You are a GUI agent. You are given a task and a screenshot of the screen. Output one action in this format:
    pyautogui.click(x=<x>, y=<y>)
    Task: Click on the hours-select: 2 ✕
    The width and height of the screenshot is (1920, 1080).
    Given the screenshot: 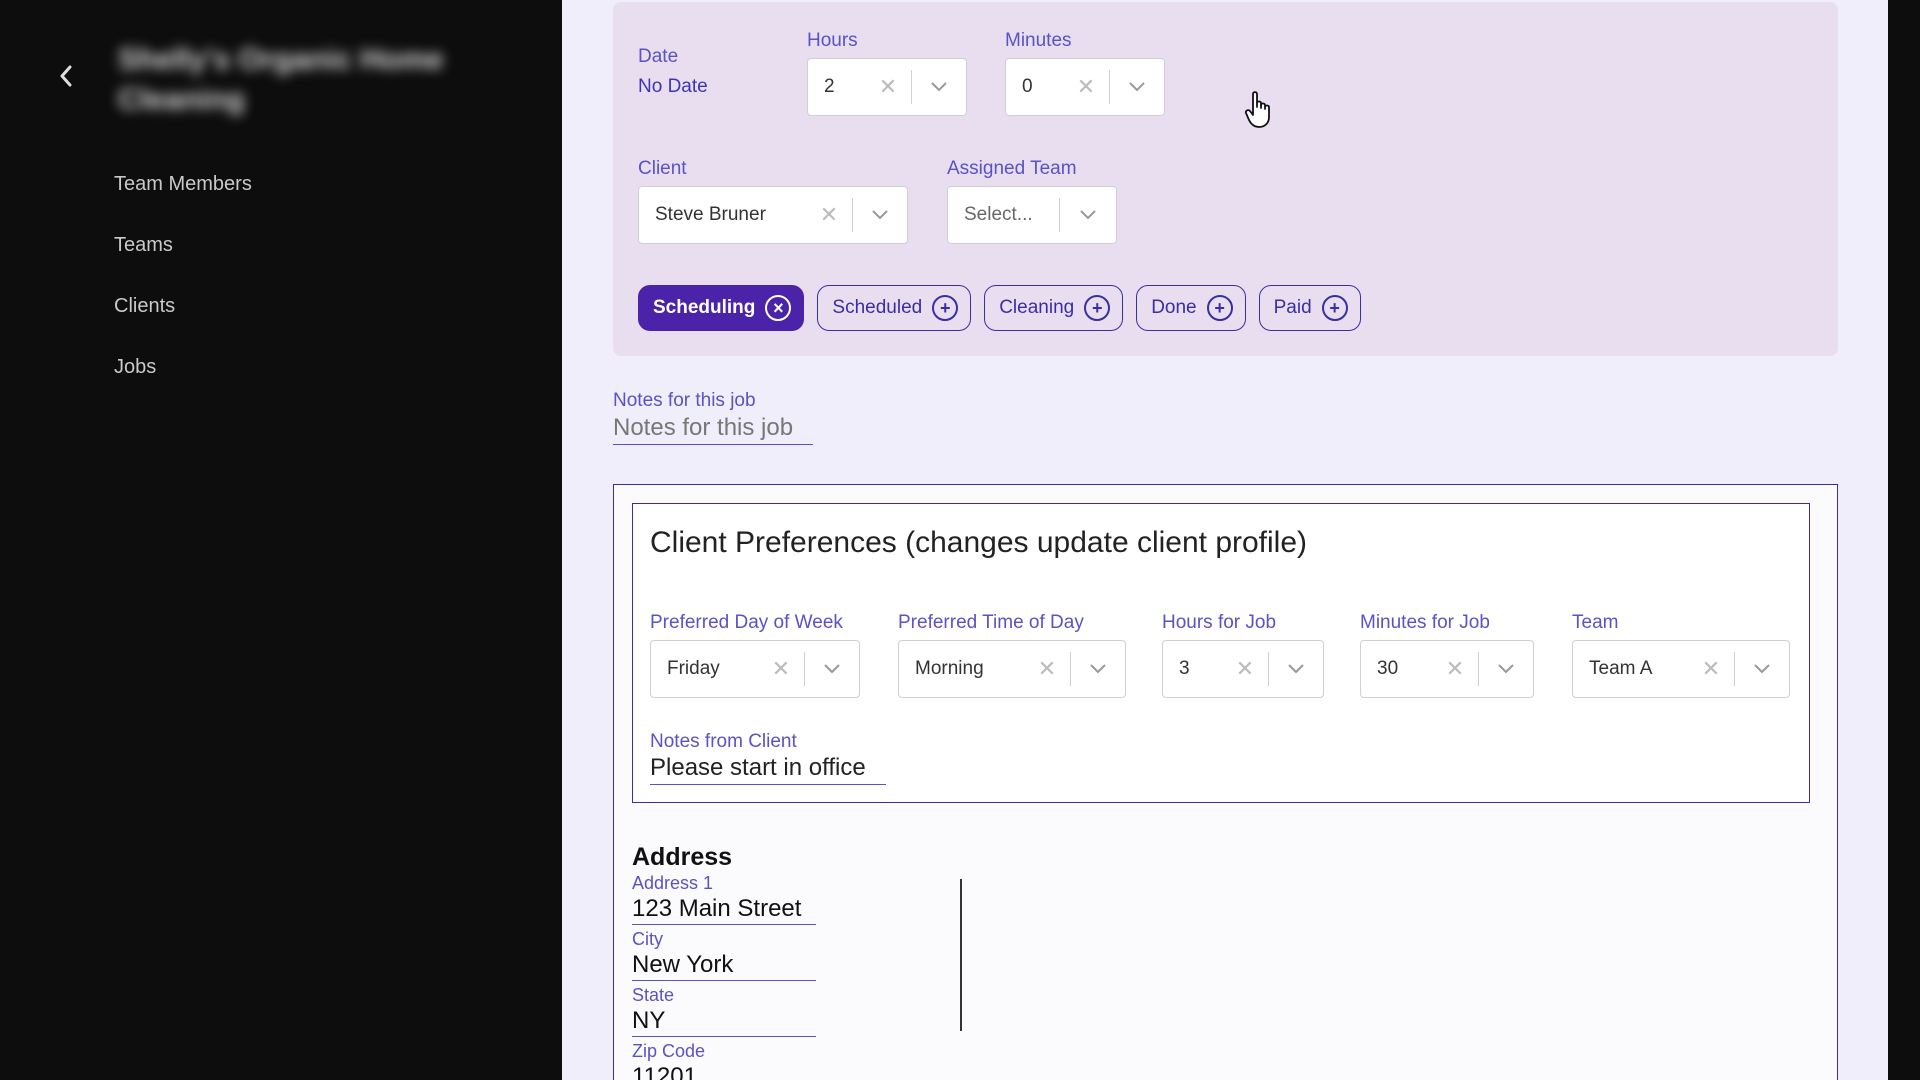 What is the action you would take?
    pyautogui.click(x=887, y=87)
    